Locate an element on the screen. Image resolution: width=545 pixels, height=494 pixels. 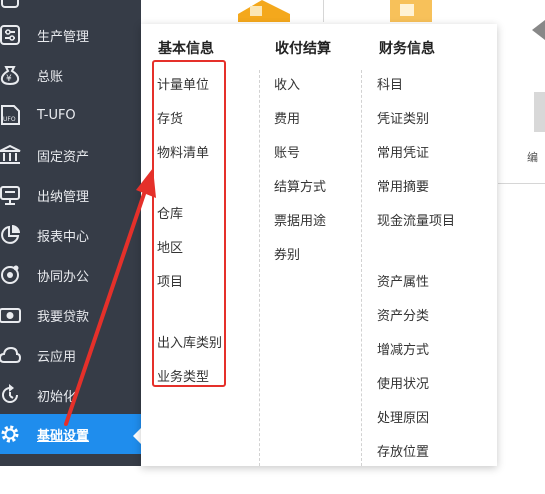
sidebar-item-collab: 协同办公 is located at coordinates (70, 275).